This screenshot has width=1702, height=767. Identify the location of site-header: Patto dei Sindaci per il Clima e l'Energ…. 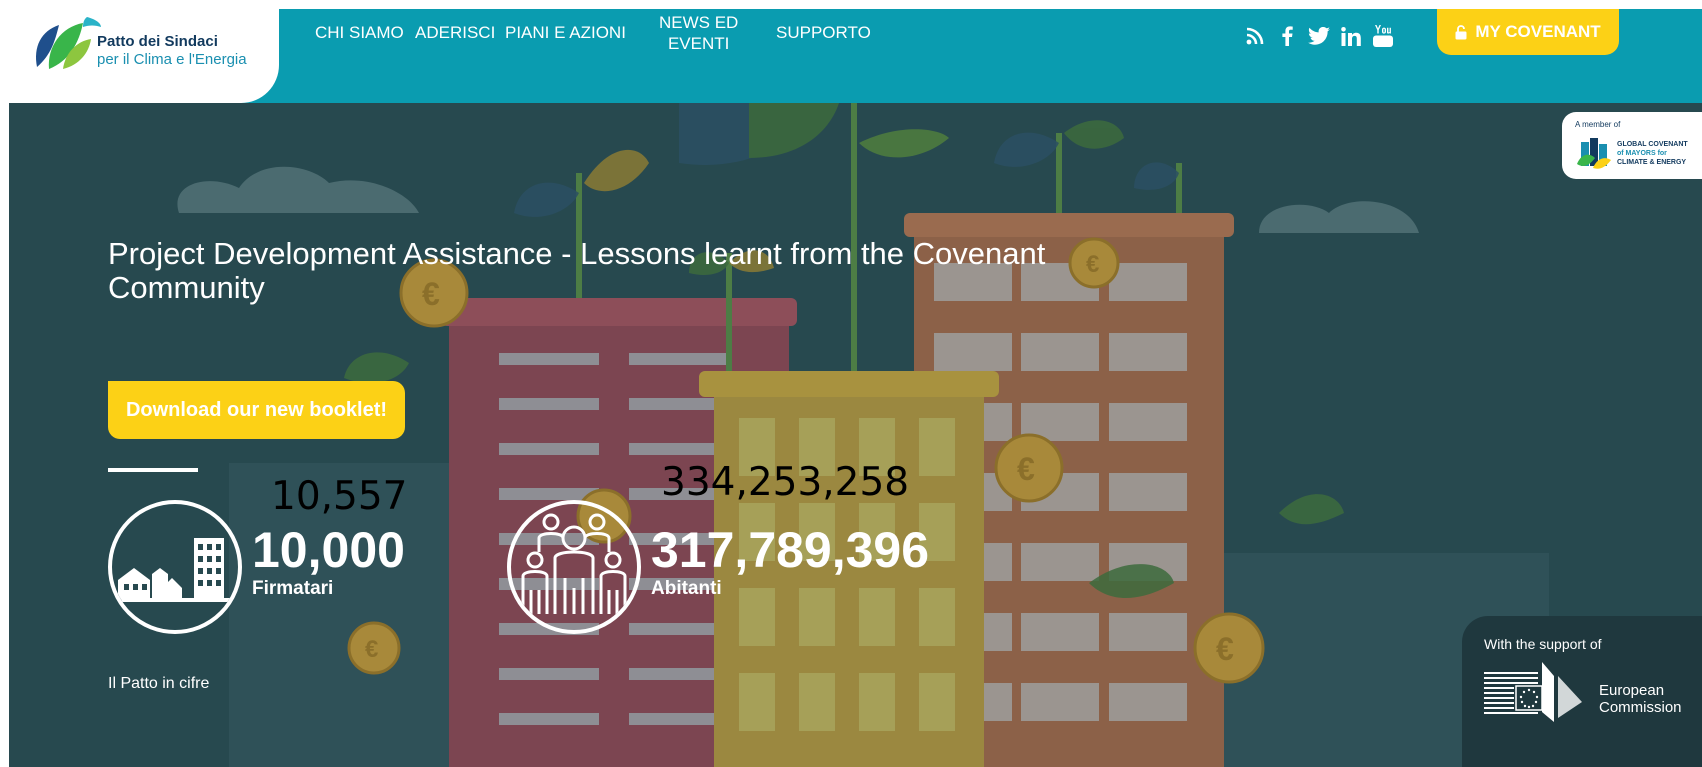
(855, 56).